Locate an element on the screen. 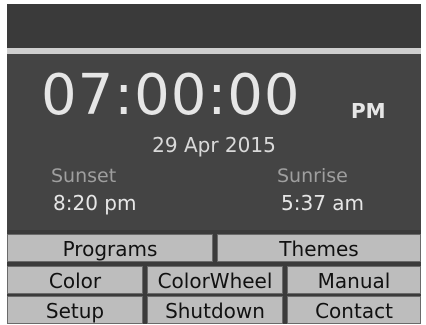 This screenshot has width=426, height=325. ampm-indicator: PM is located at coordinates (368, 111).